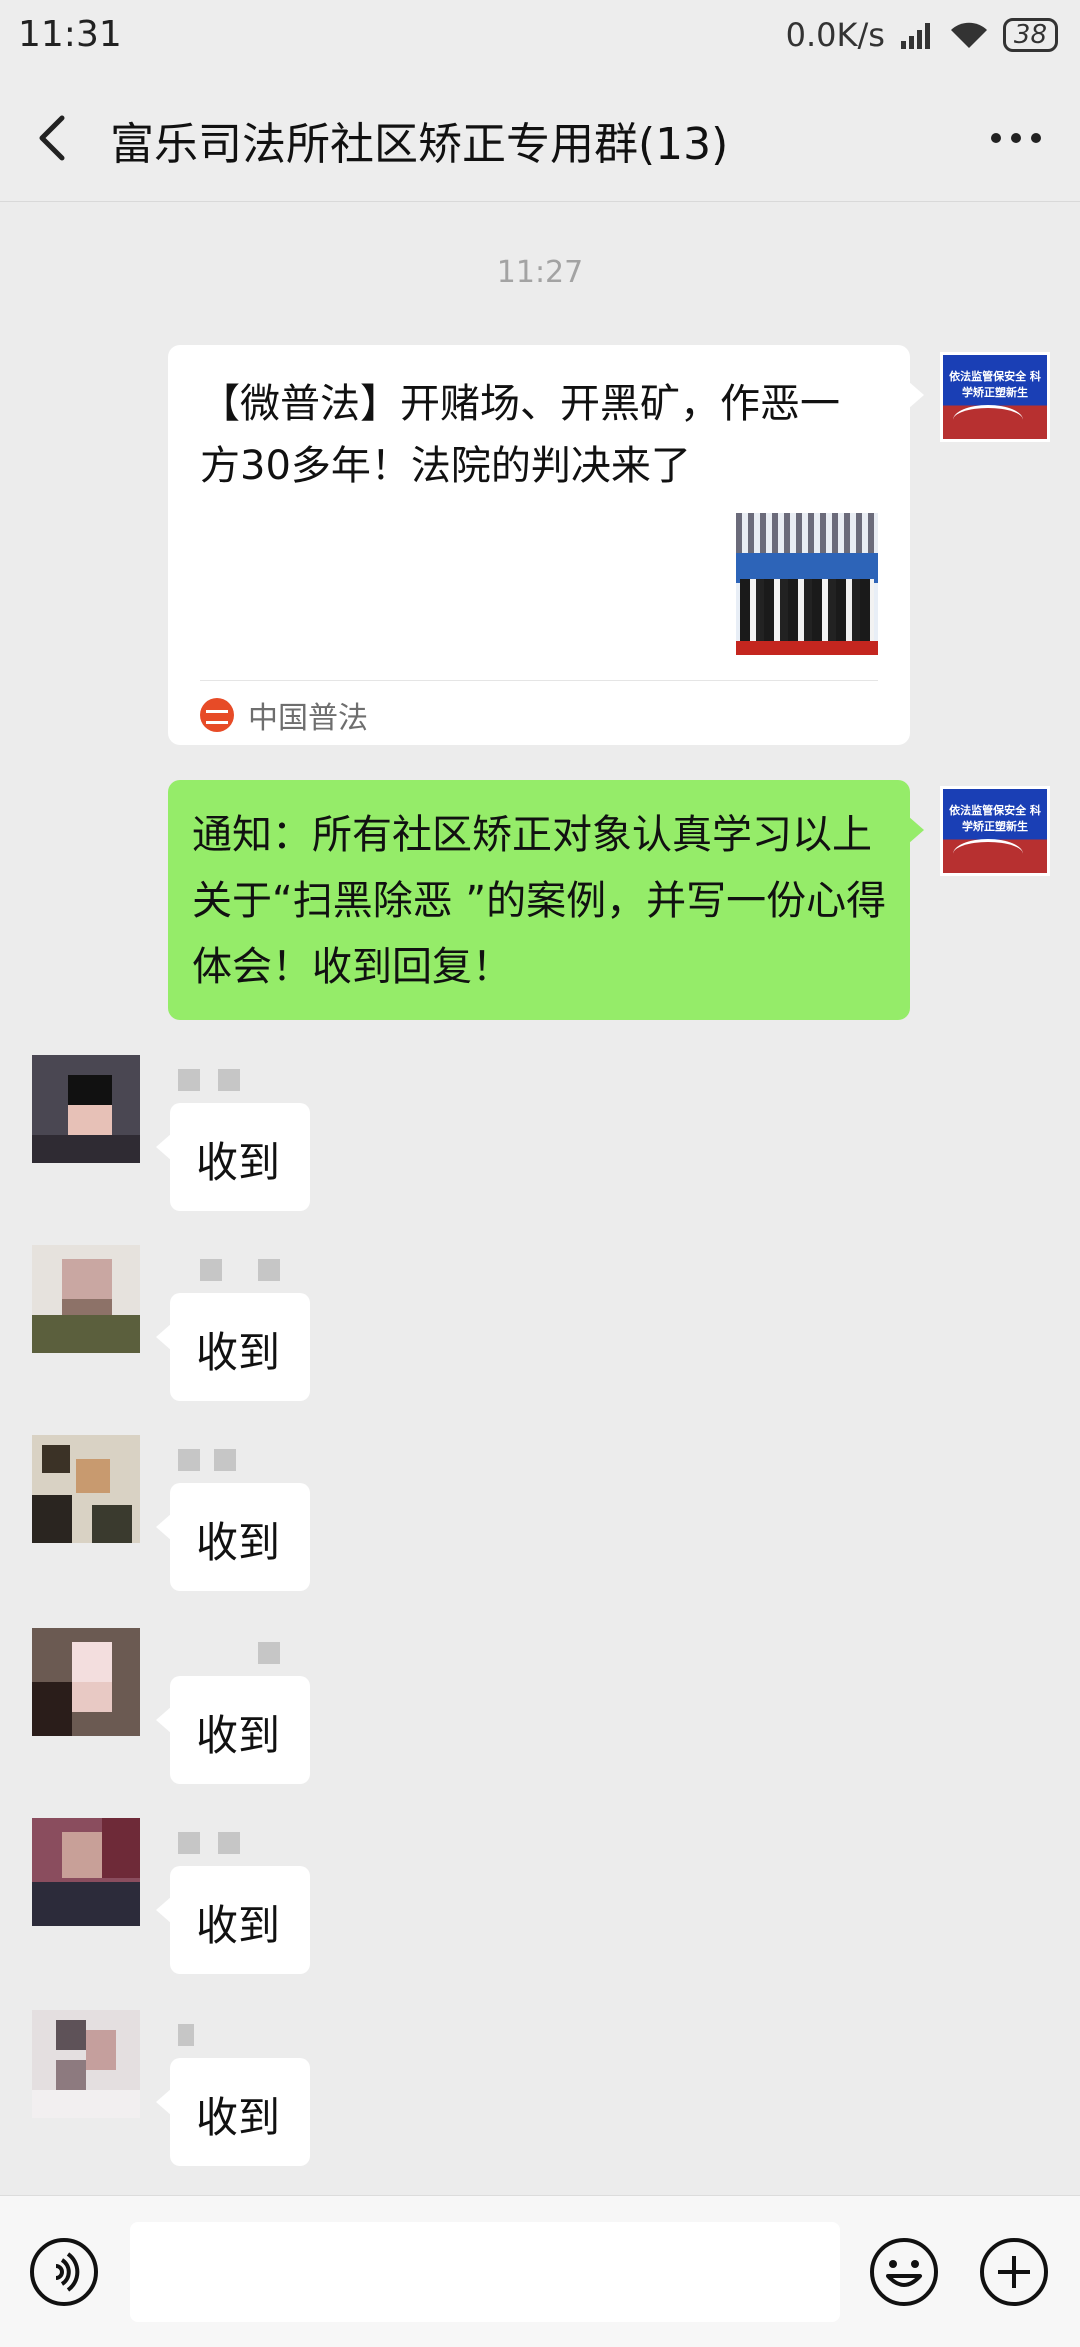 Image resolution: width=1080 pixels, height=2347 pixels. What do you see at coordinates (217, 715) in the screenshot?
I see `source-logo-icon` at bounding box center [217, 715].